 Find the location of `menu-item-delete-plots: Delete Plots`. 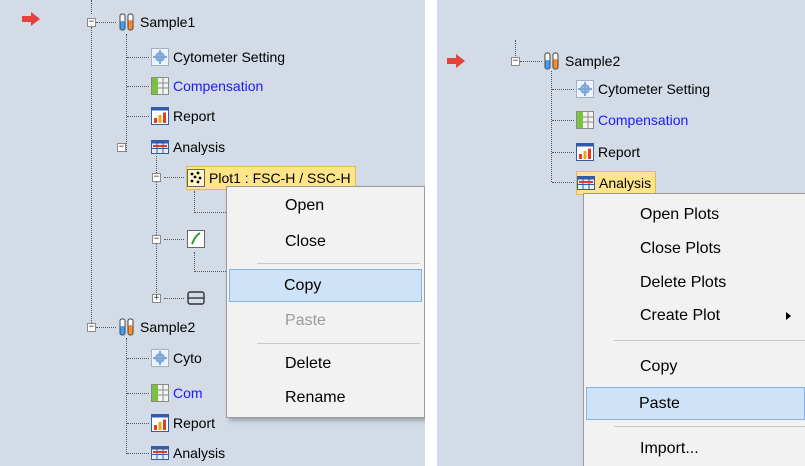

menu-item-delete-plots: Delete Plots is located at coordinates (694, 283).